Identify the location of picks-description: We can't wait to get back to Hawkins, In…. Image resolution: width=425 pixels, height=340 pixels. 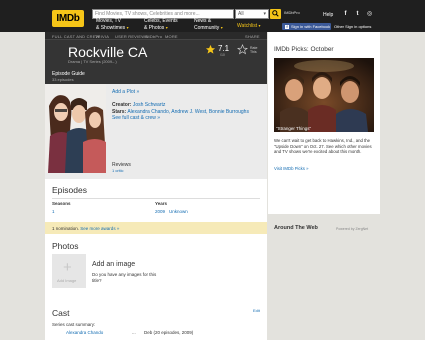
(323, 146).